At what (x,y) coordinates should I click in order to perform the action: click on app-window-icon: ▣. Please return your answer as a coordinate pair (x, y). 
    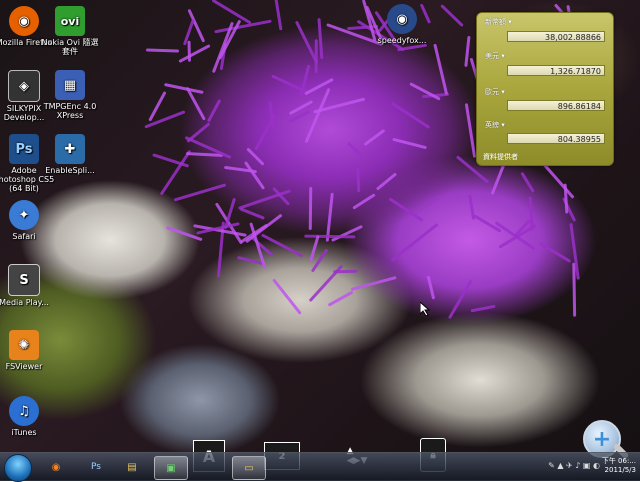
    Looking at the image, I should click on (171, 468).